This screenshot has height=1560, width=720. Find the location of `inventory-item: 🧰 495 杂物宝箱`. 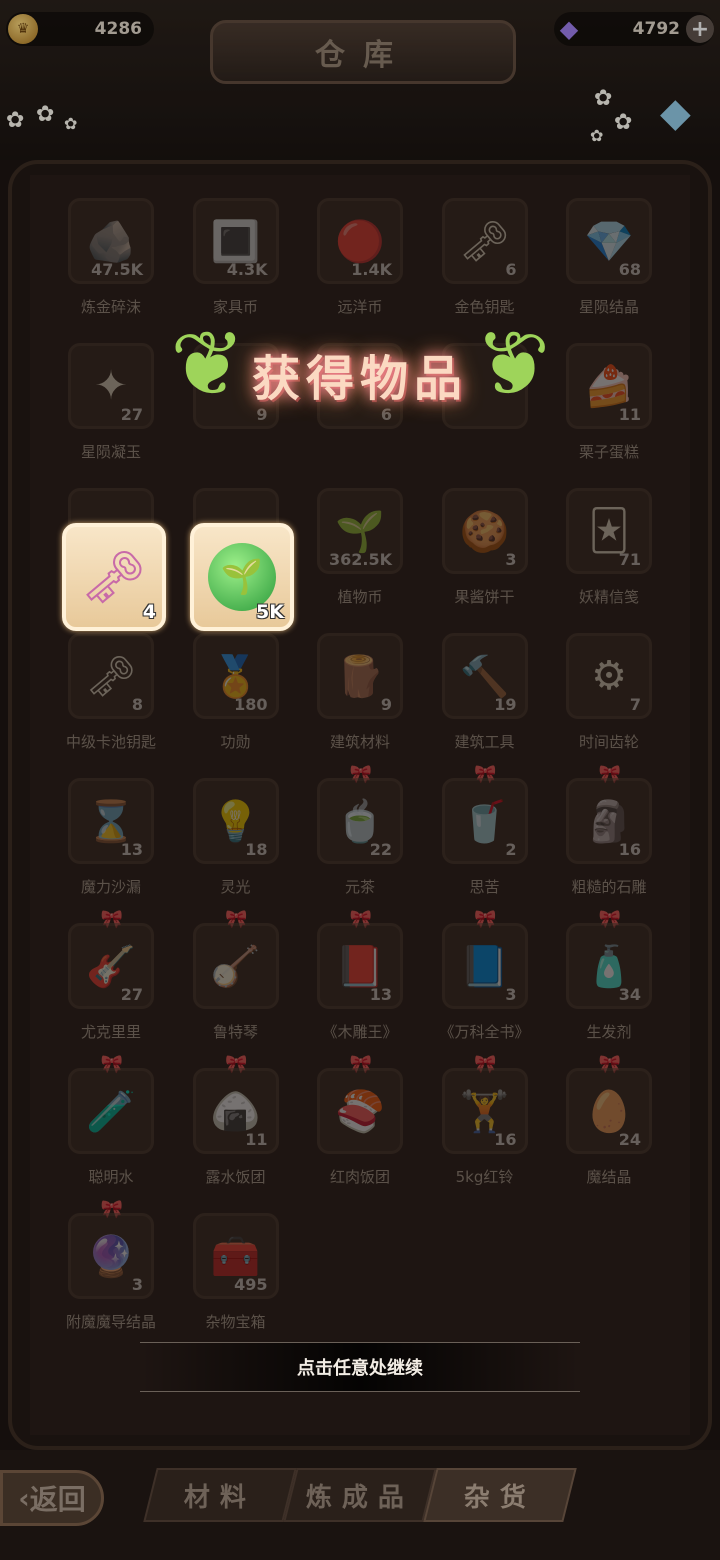

inventory-item: 🧰 495 杂物宝箱 is located at coordinates (227, 1283).